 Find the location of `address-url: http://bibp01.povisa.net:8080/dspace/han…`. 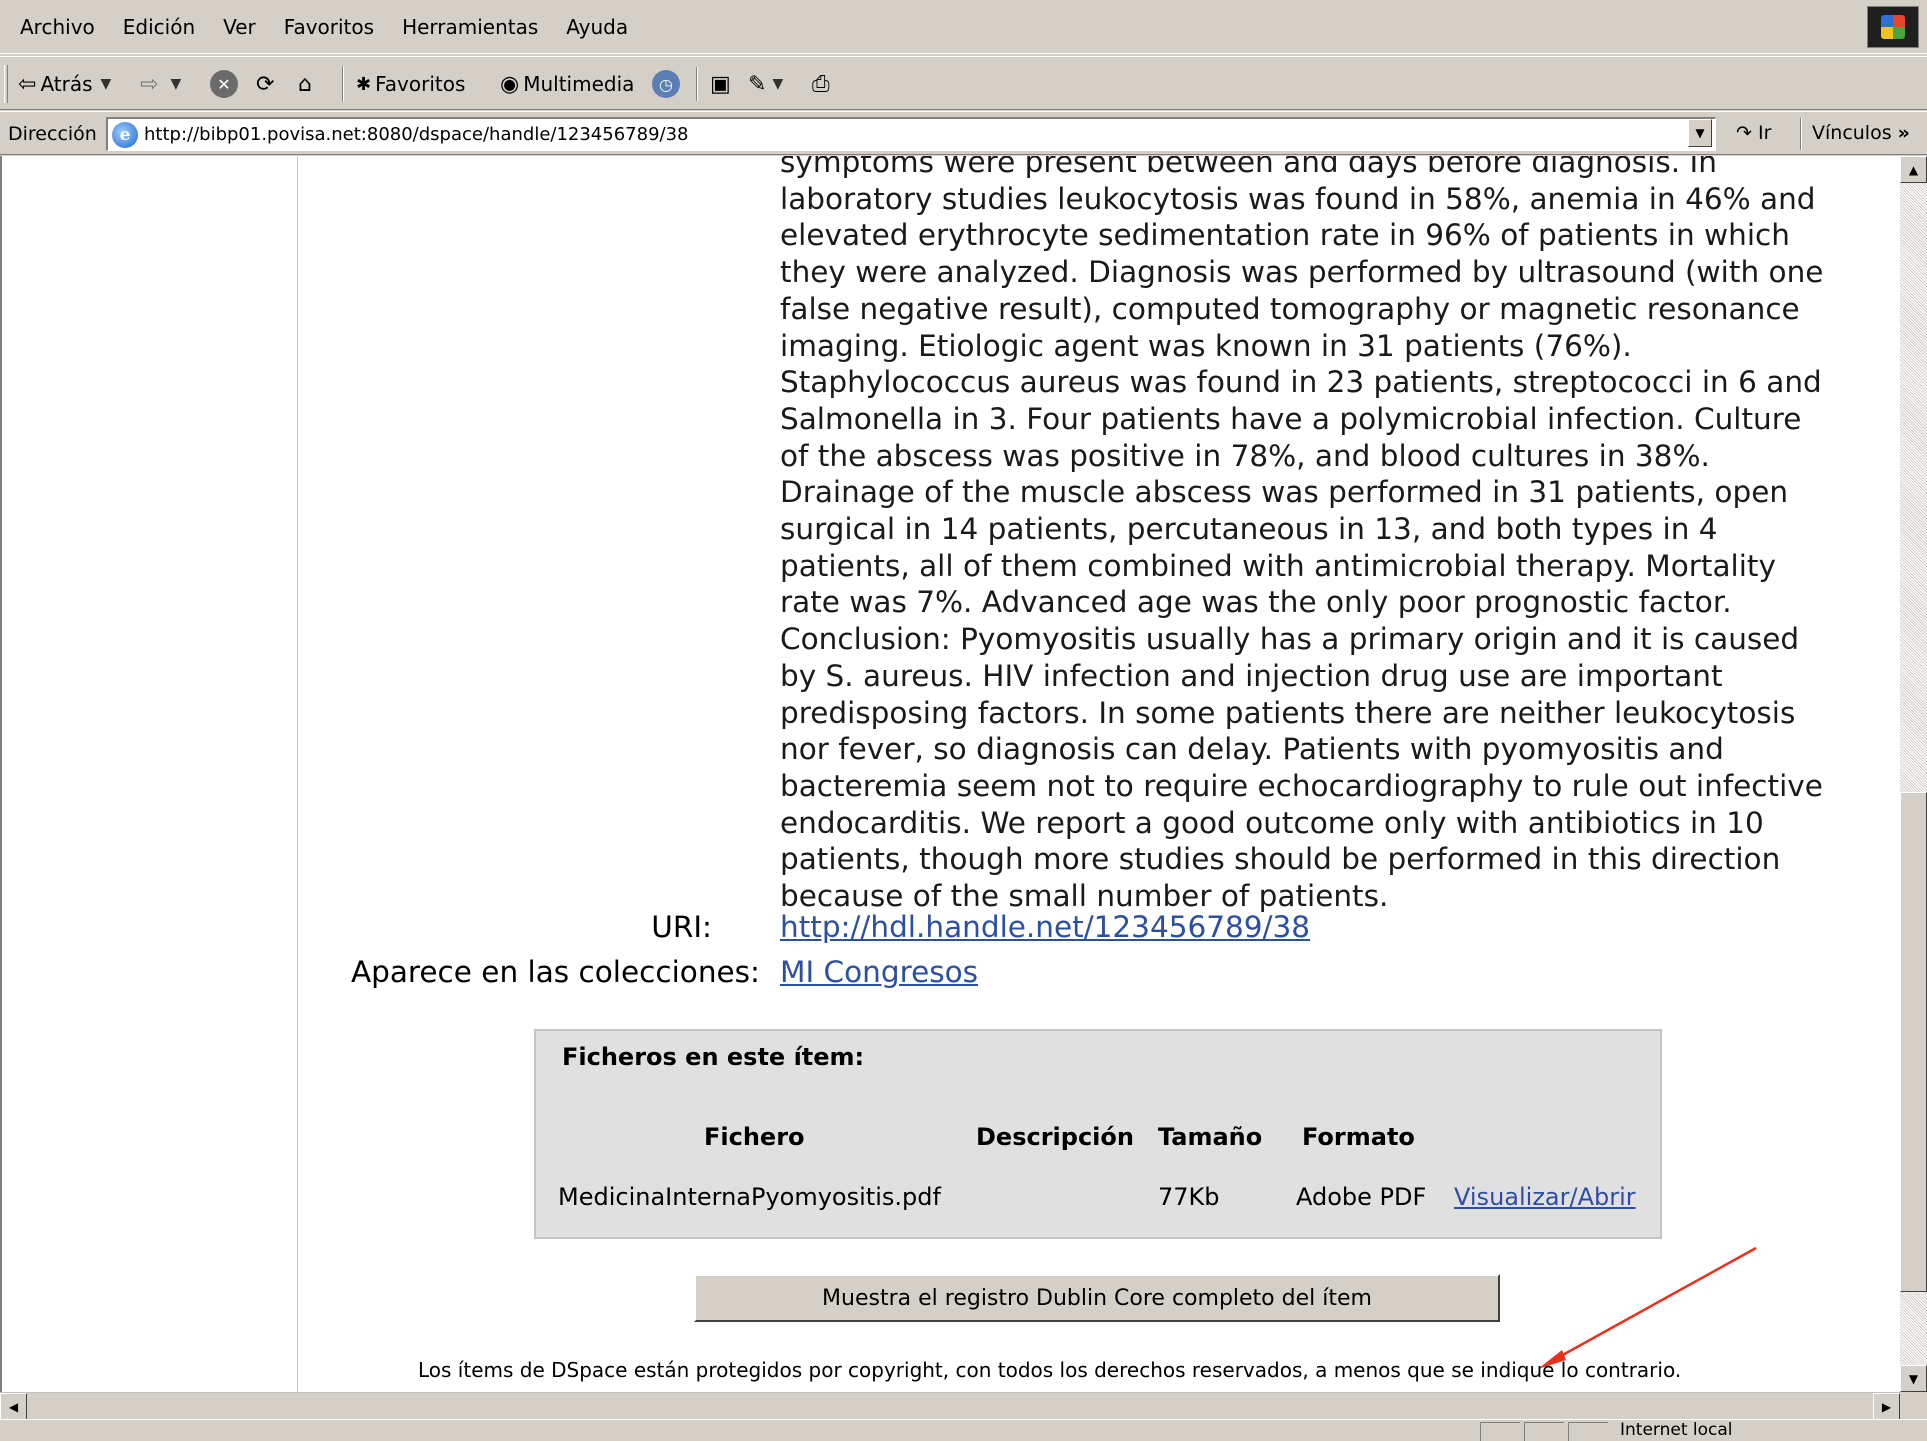

address-url: http://bibp01.povisa.net:8080/dspace/han… is located at coordinates (416, 134).